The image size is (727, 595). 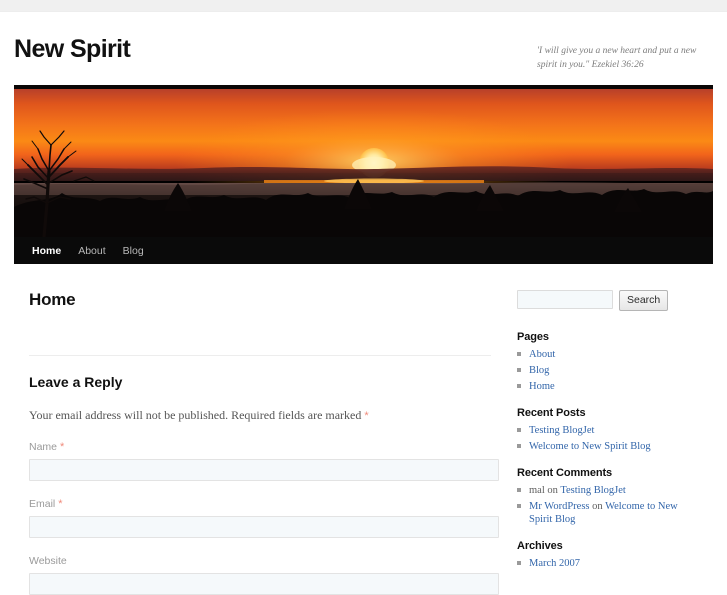 What do you see at coordinates (539, 370) in the screenshot?
I see `widget-link: Blog` at bounding box center [539, 370].